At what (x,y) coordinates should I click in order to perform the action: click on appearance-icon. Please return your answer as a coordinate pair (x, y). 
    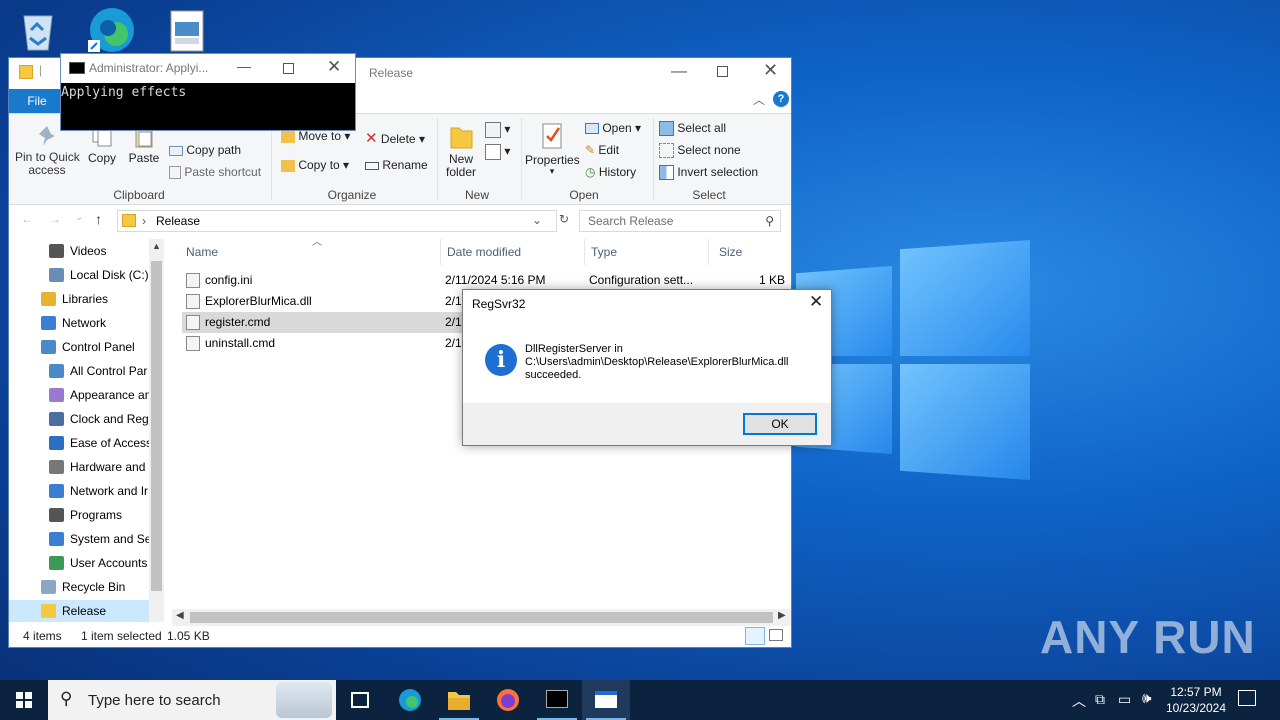
    Looking at the image, I should click on (56, 395).